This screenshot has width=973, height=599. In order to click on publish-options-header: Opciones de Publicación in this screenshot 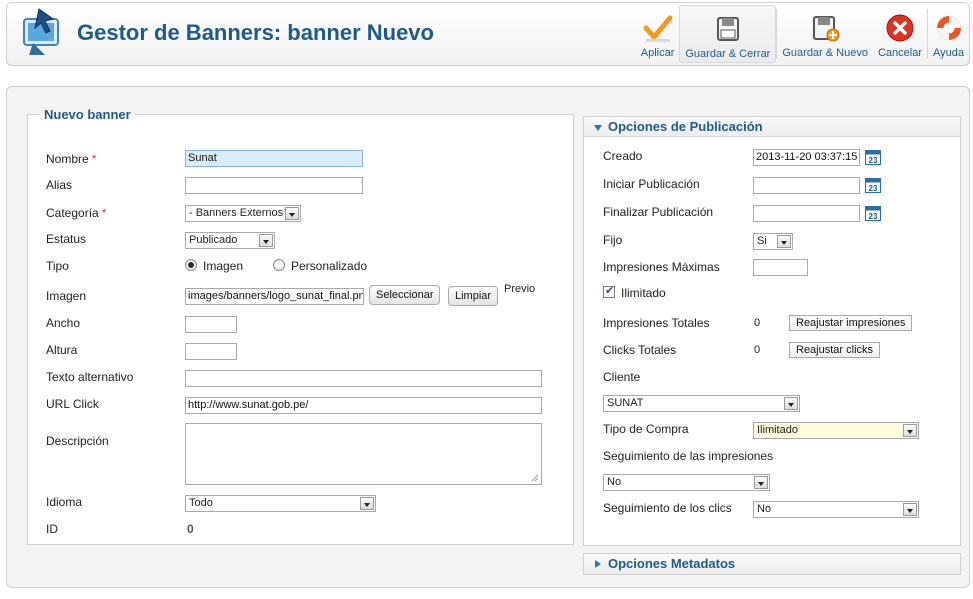, I will do `click(772, 127)`.